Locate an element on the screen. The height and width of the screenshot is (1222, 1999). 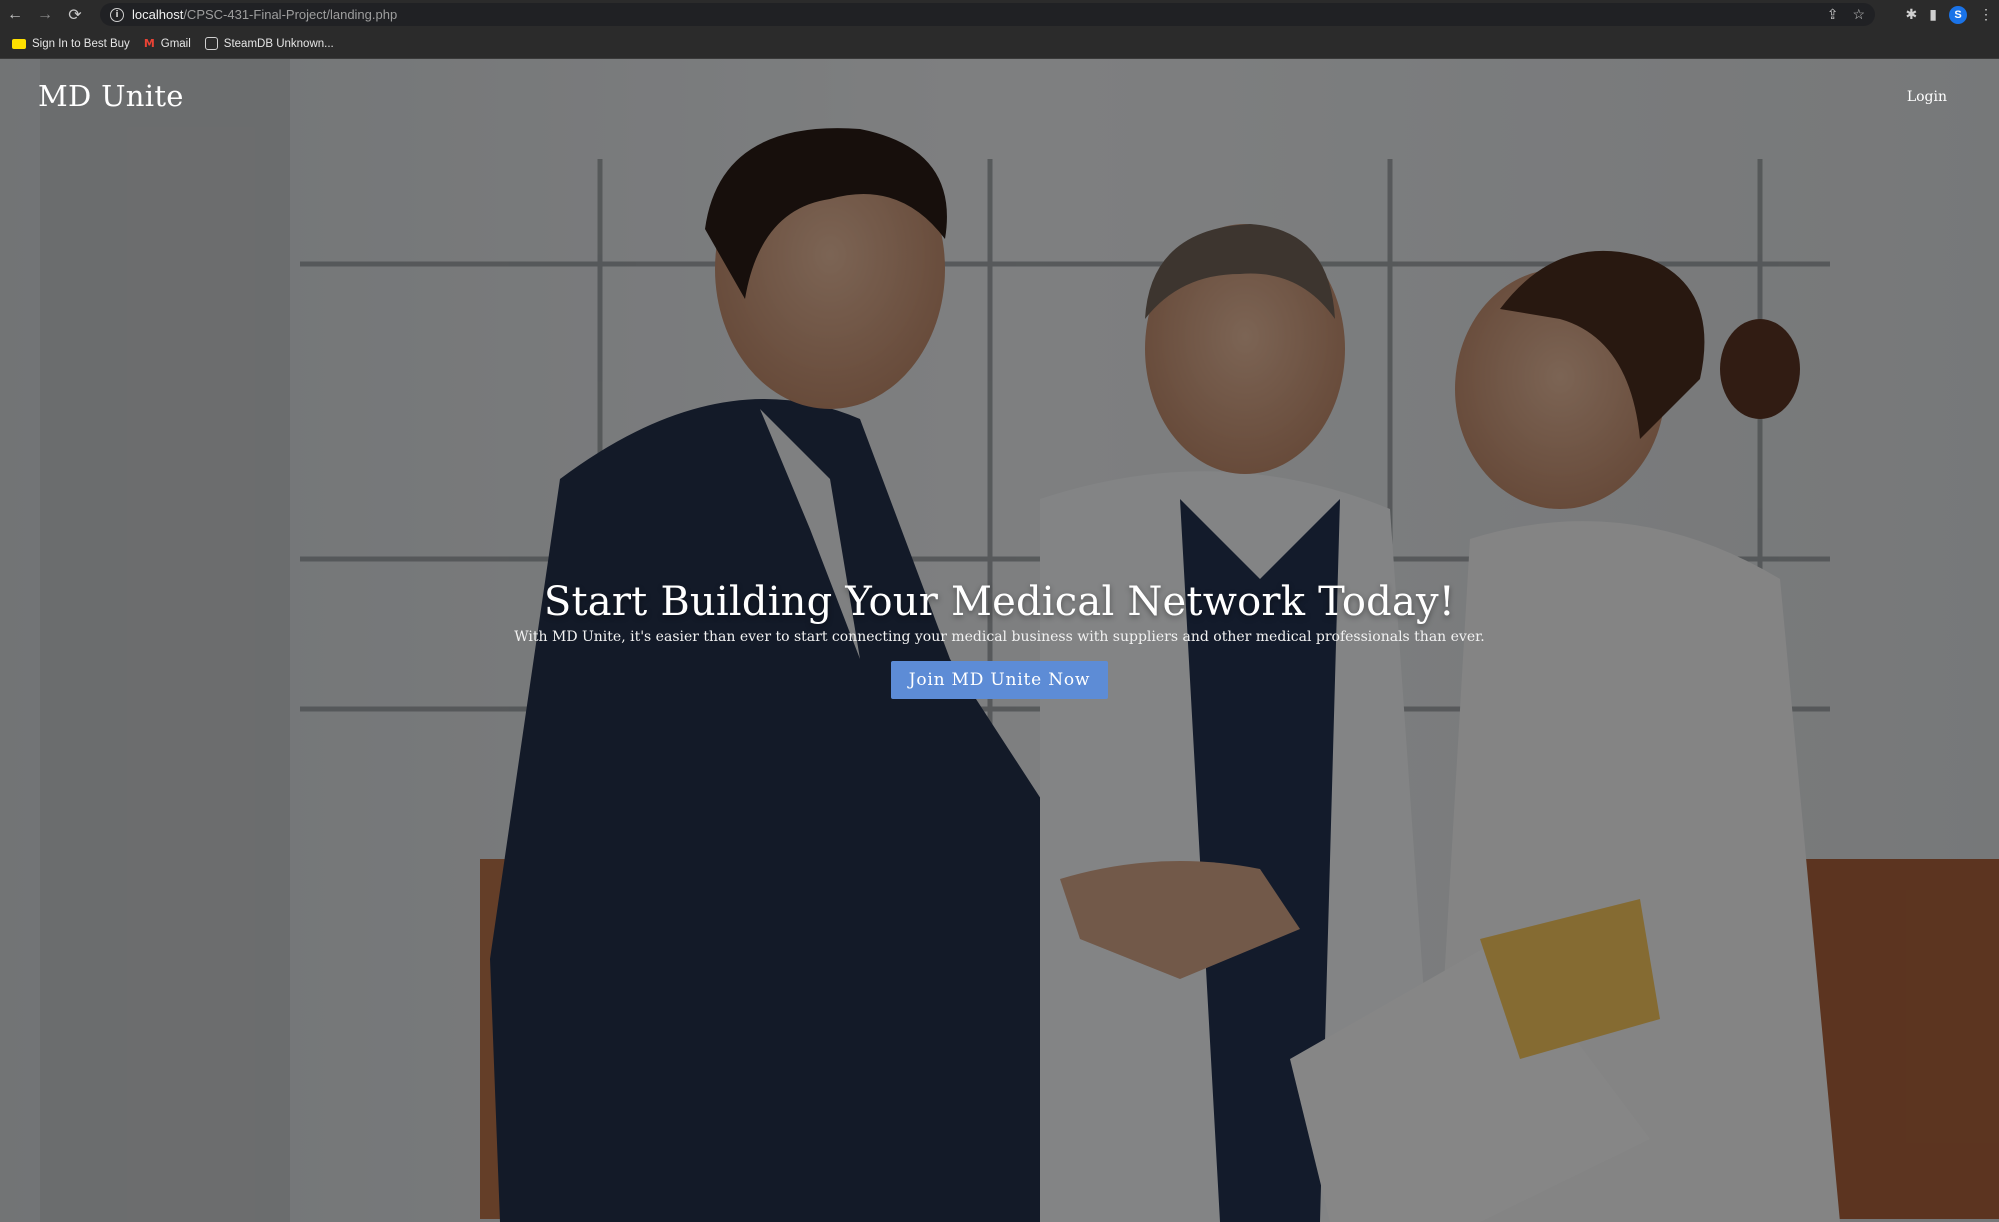
side-panel-icon: ▮ is located at coordinates (1933, 14).